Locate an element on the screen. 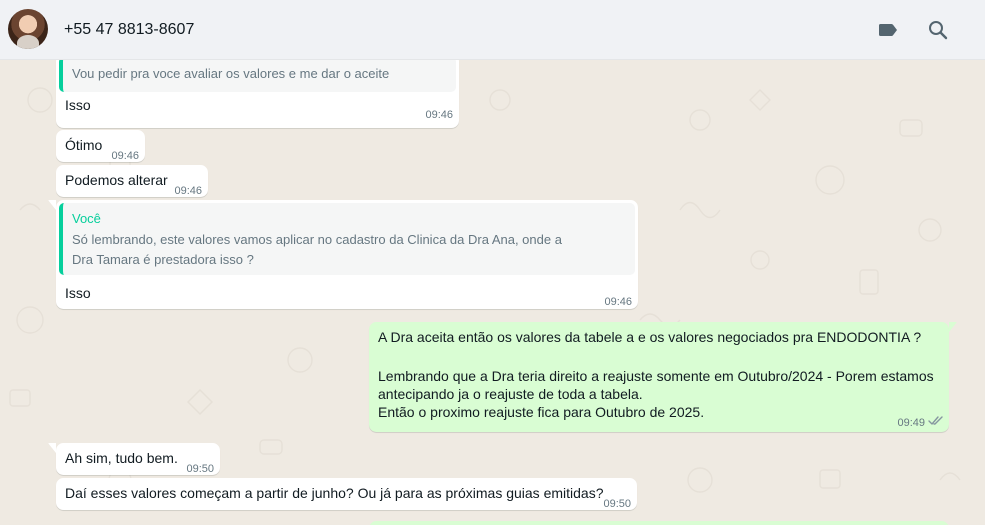 Image resolution: width=985 pixels, height=525 pixels. message-time: 09:49 is located at coordinates (911, 423).